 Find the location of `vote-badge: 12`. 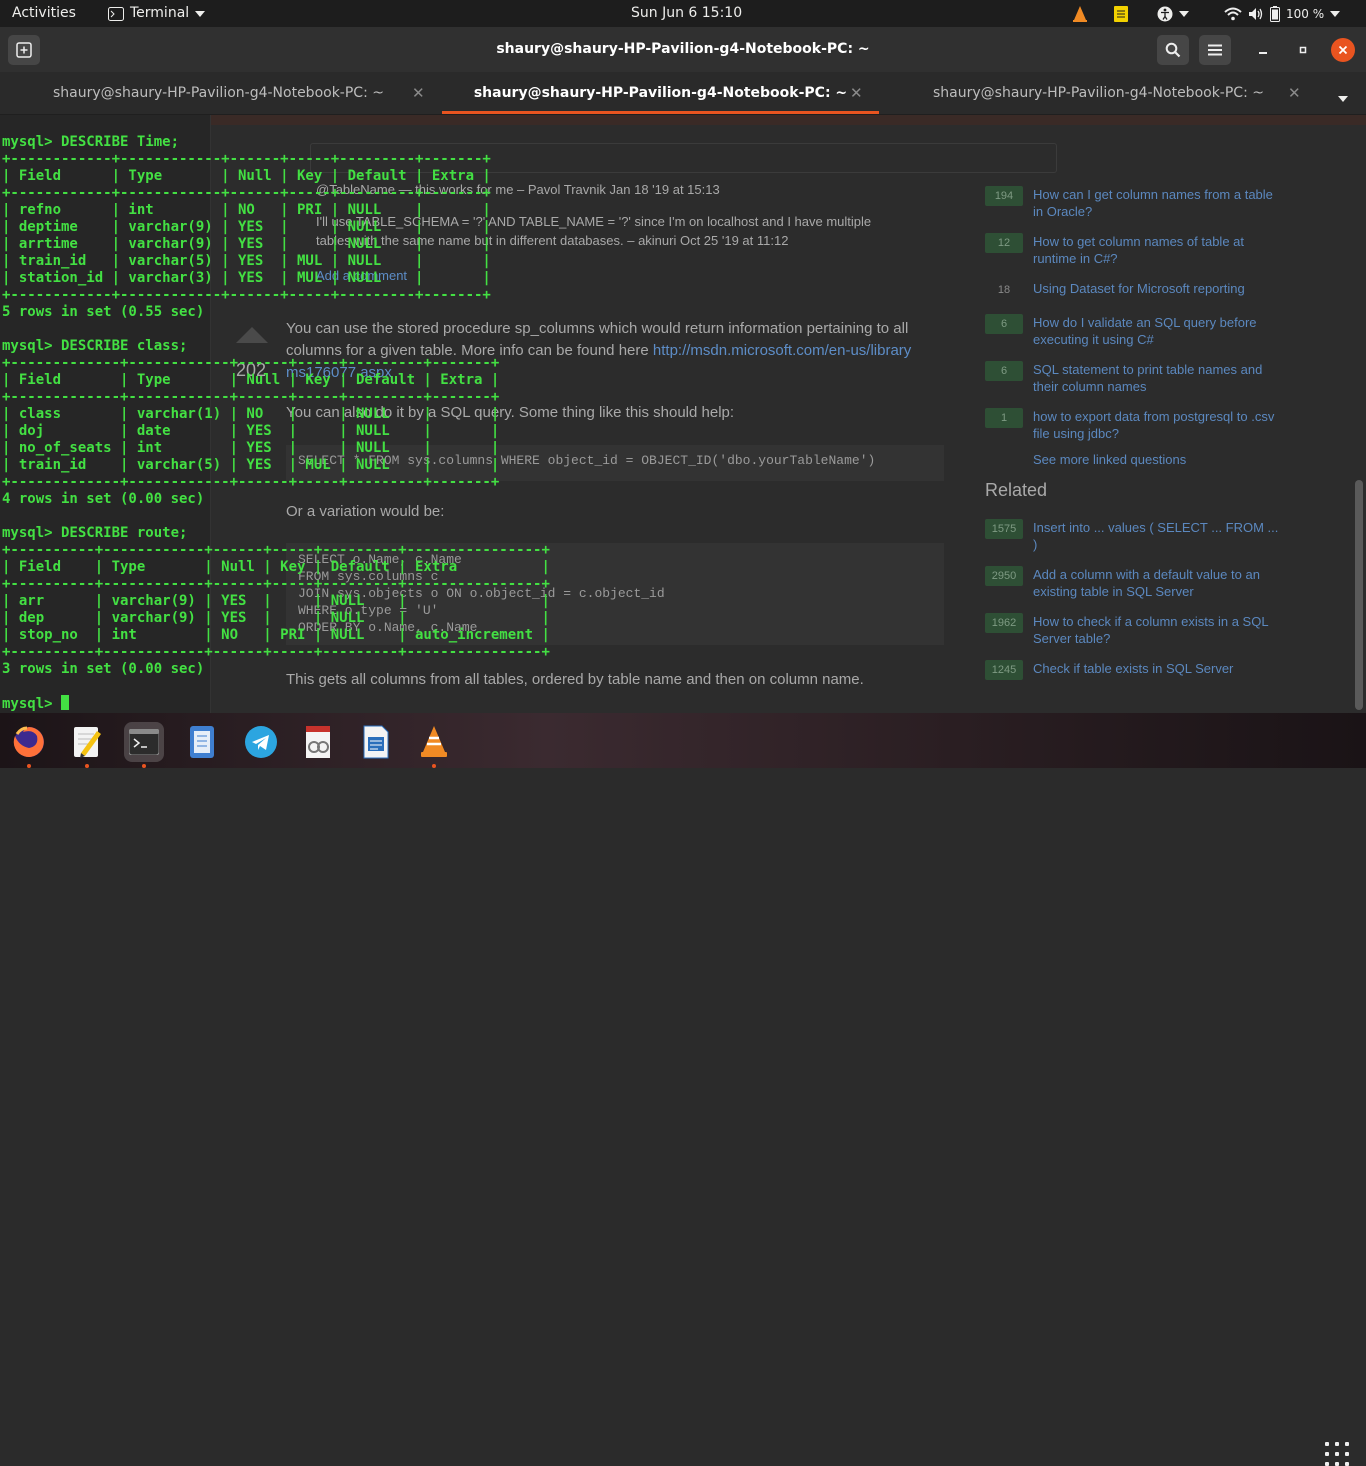

vote-badge: 12 is located at coordinates (1004, 243).